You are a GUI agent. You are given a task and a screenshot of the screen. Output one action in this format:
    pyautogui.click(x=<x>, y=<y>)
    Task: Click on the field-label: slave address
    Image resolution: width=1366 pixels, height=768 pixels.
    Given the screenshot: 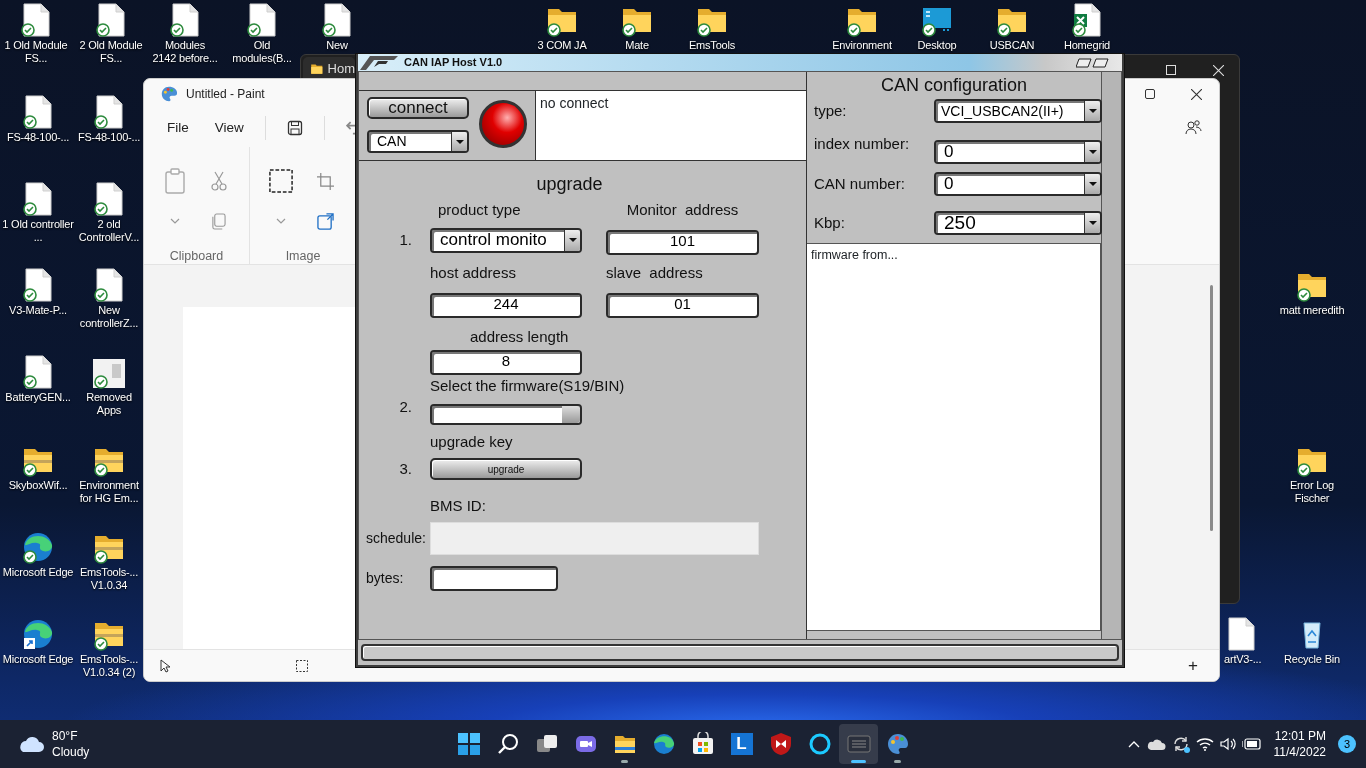 What is the action you would take?
    pyautogui.click(x=655, y=272)
    